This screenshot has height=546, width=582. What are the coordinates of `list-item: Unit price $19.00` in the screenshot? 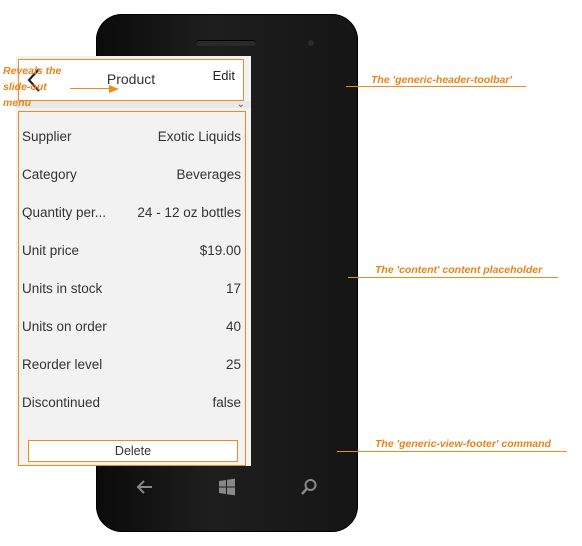 It's located at (132, 252).